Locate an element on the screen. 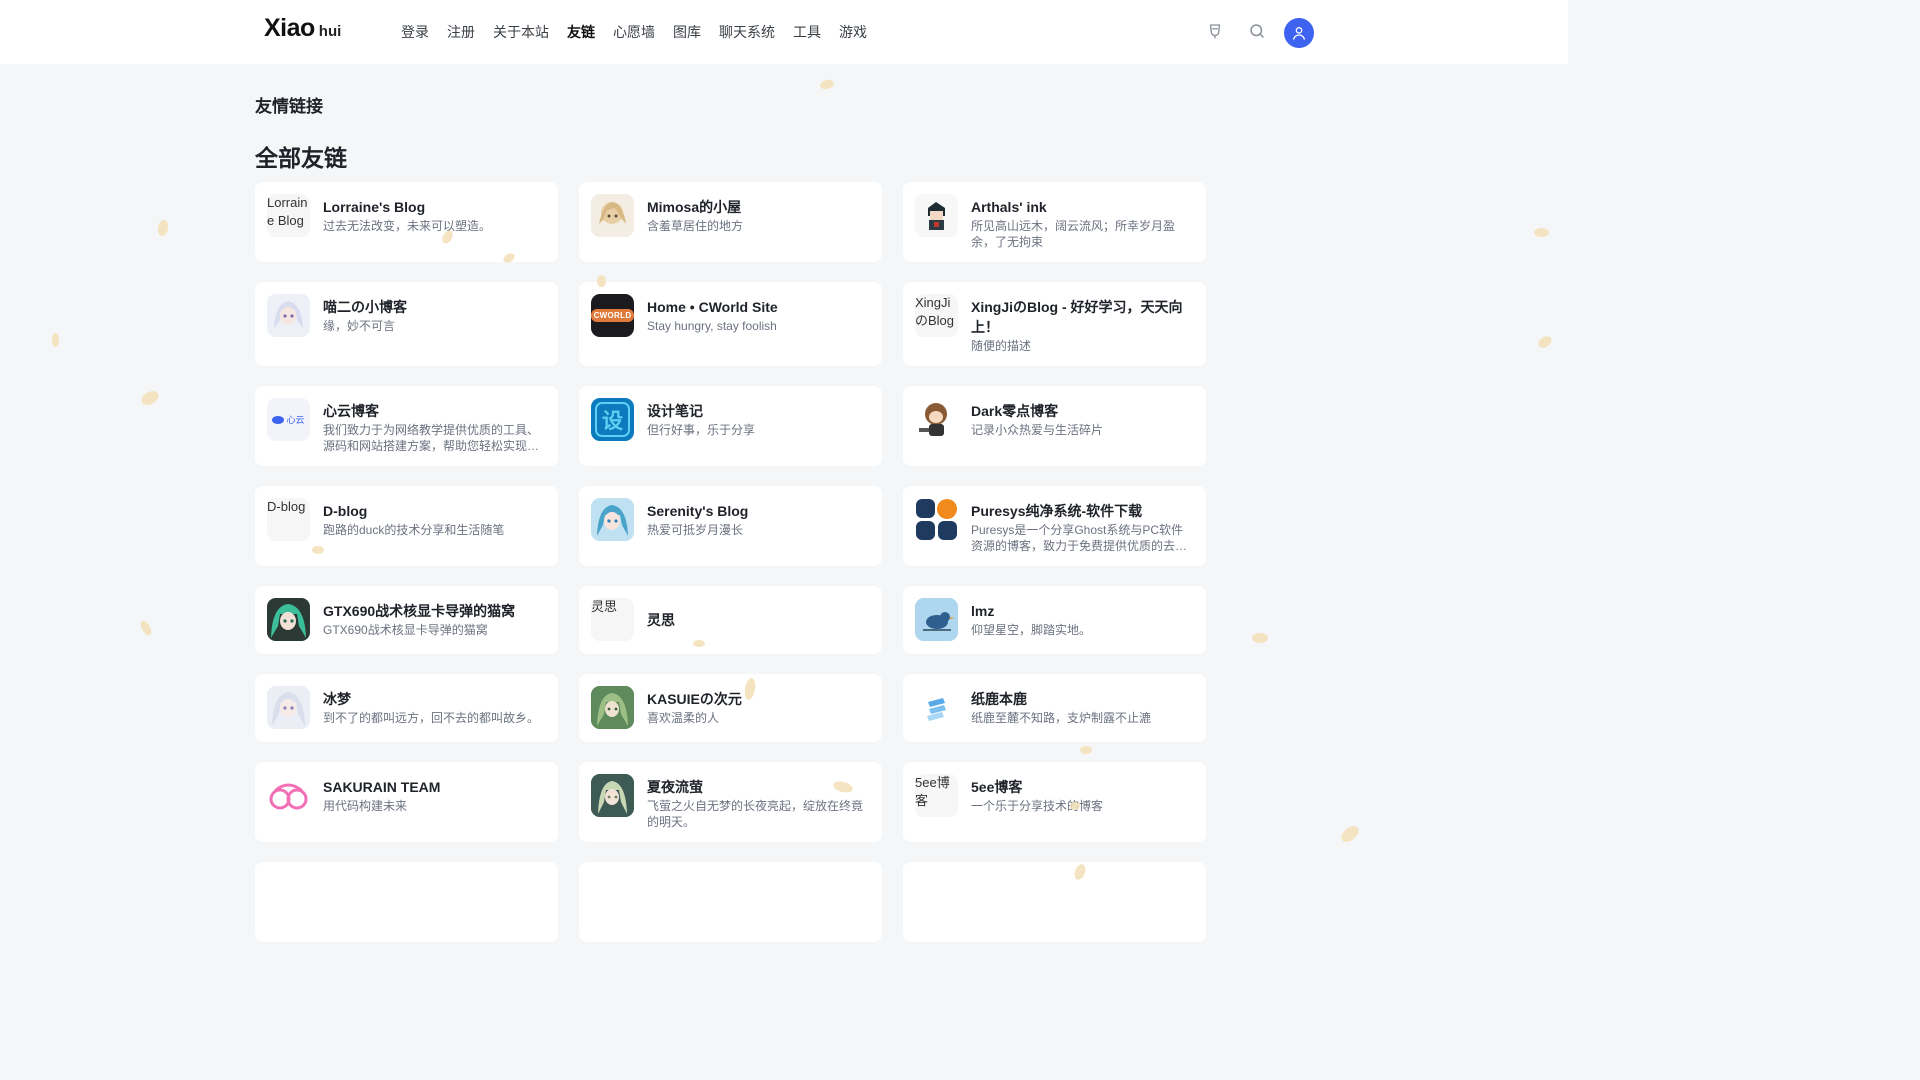 The height and width of the screenshot is (1080, 1920). paper-deer-logo-icon is located at coordinates (936, 707).